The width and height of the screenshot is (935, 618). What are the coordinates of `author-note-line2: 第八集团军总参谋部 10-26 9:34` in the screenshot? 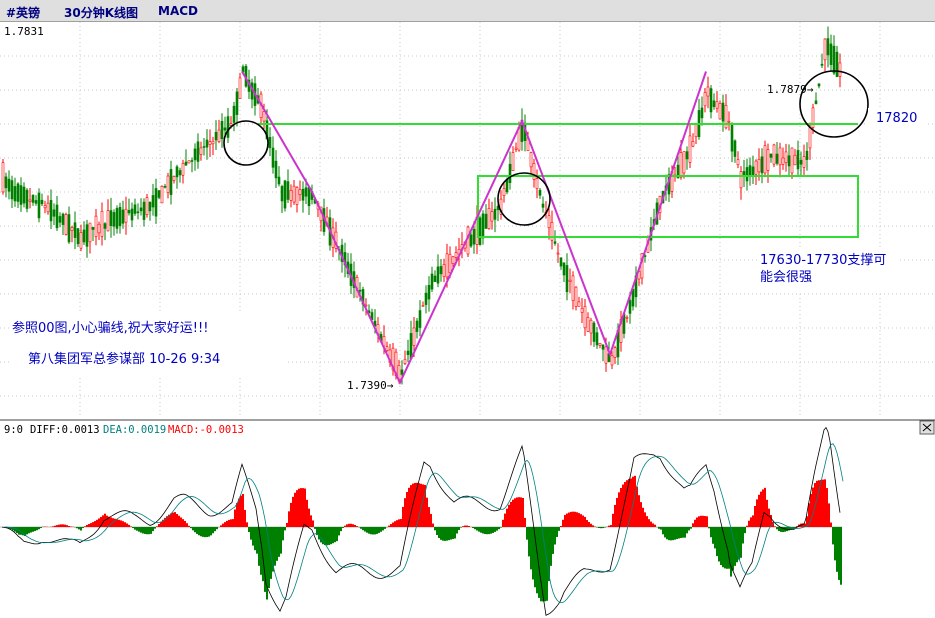 It's located at (124, 359).